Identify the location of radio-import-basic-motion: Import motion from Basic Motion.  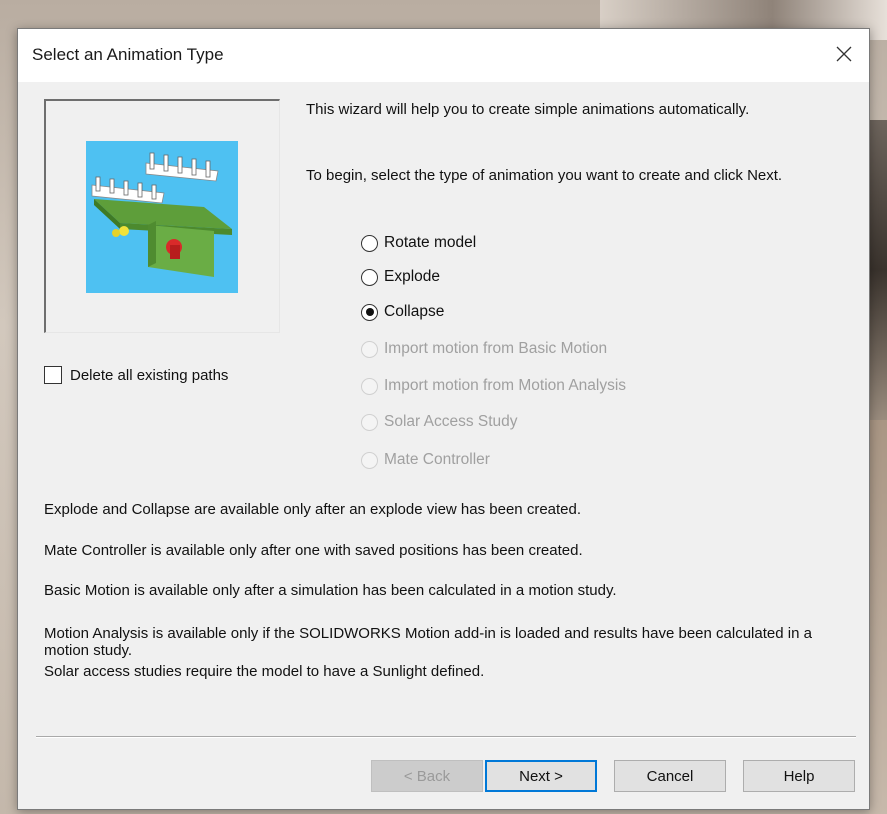
(484, 349).